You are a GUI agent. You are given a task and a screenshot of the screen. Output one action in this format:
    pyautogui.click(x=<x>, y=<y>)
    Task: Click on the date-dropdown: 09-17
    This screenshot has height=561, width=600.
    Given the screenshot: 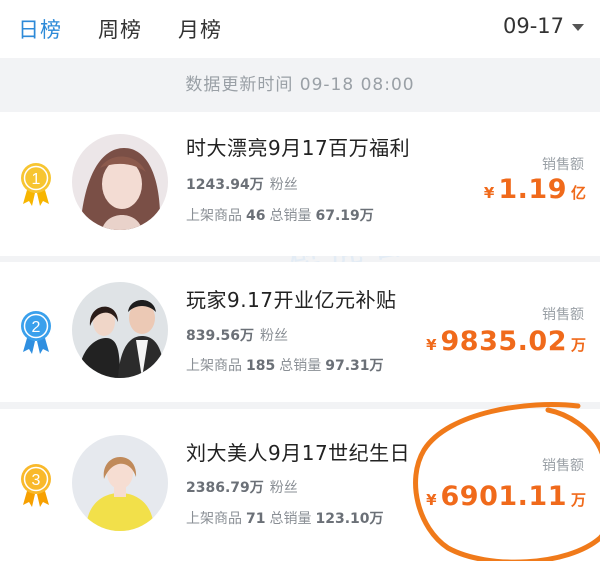 What is the action you would take?
    pyautogui.click(x=543, y=26)
    